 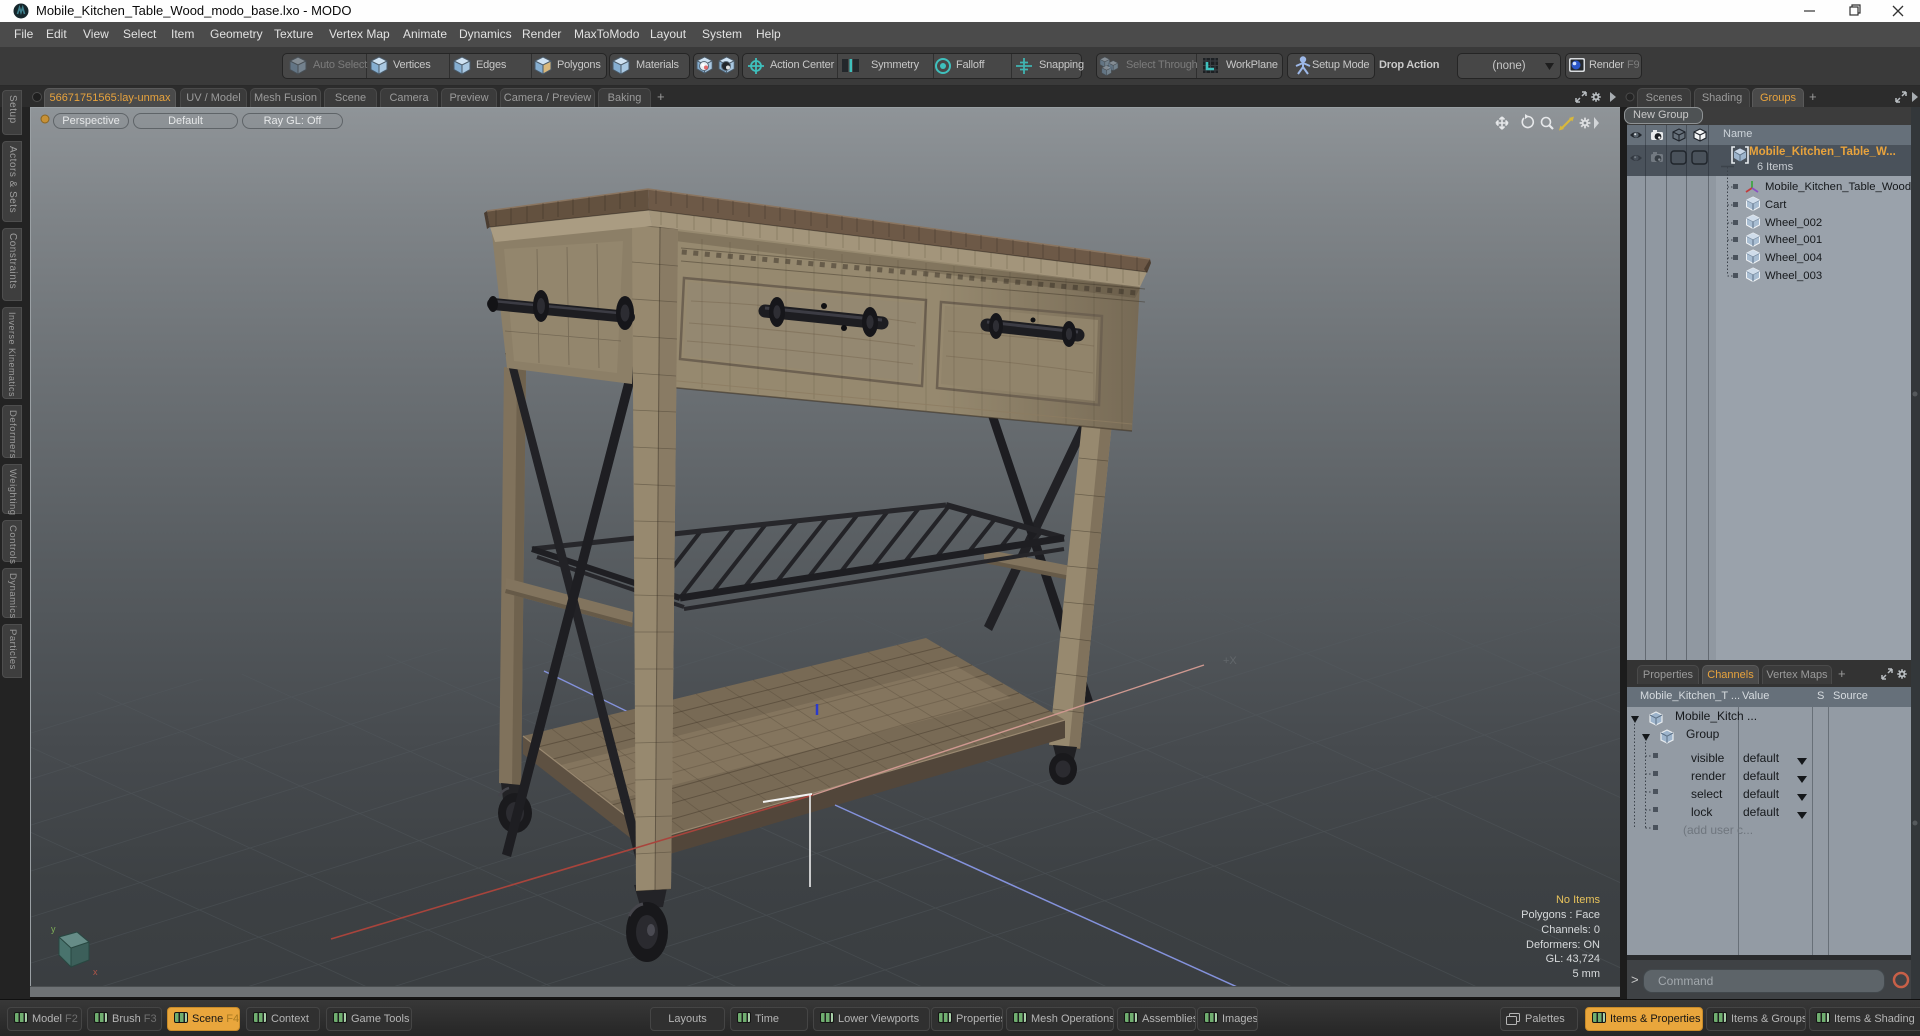 What do you see at coordinates (95, 972) in the screenshot?
I see `svg-text: x` at bounding box center [95, 972].